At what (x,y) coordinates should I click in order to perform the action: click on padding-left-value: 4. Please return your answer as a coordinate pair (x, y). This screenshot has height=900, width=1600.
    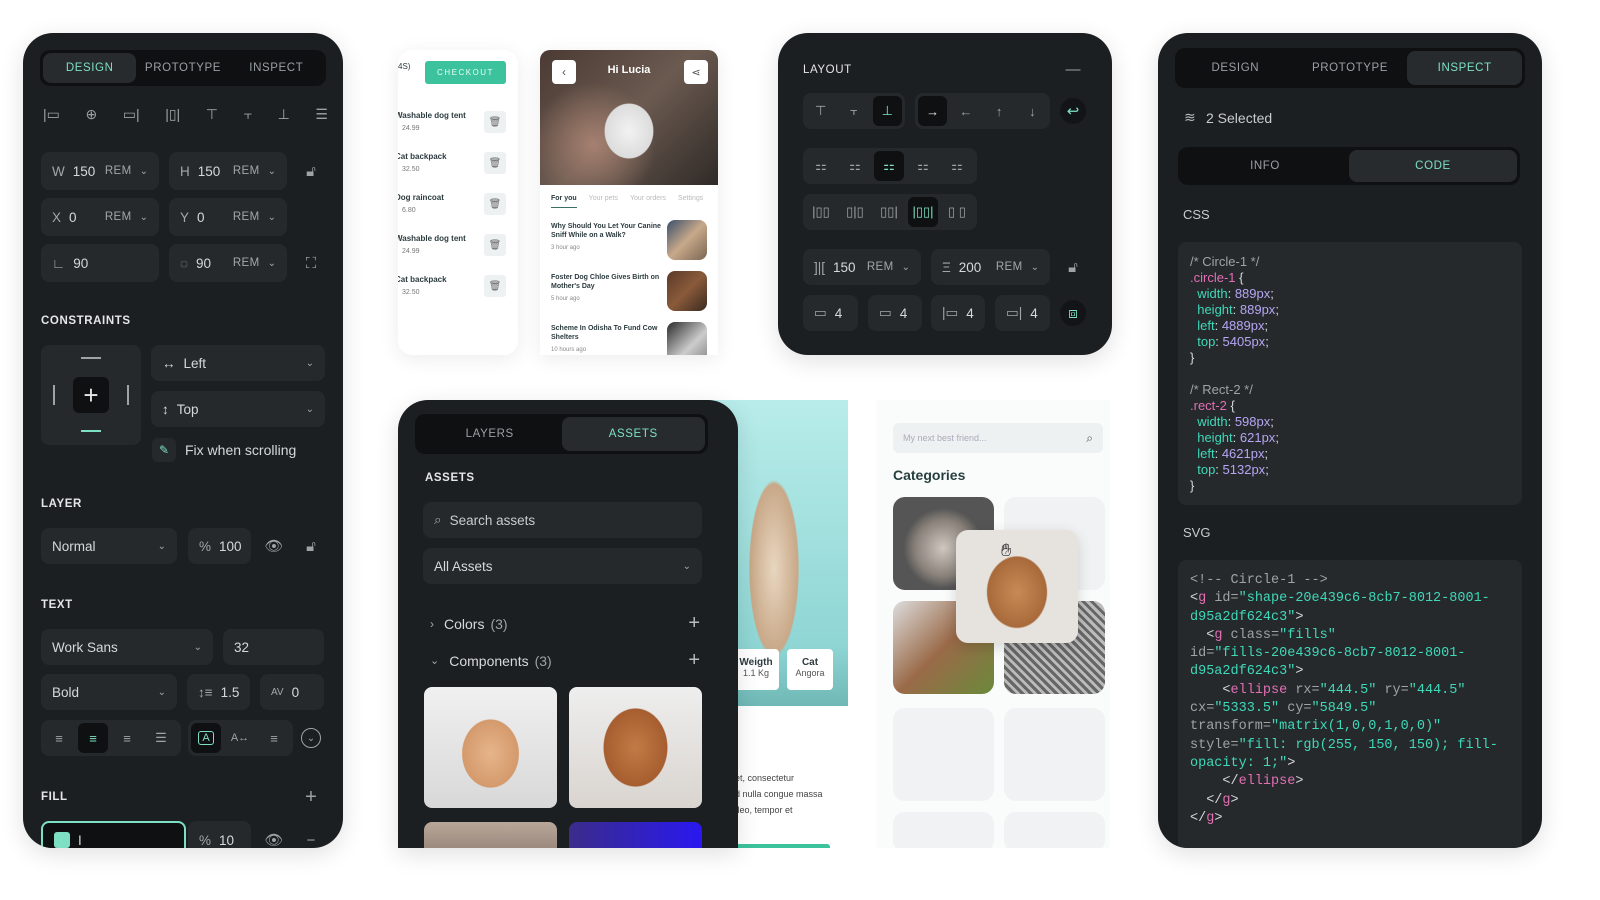
    Looking at the image, I should click on (970, 313).